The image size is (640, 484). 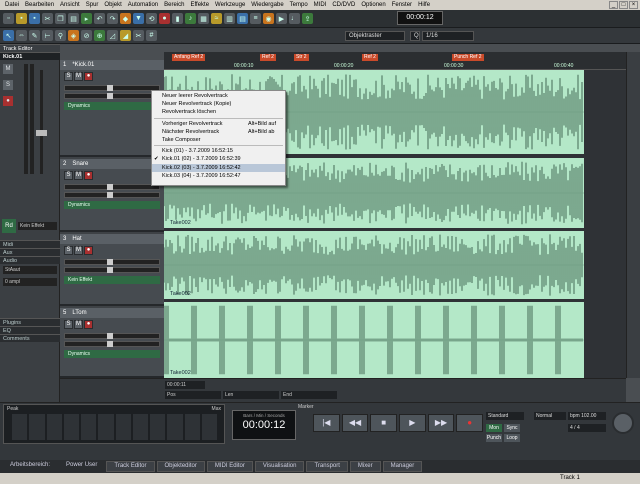 I want to click on export-icon: ⇪, so click(x=307, y=18).